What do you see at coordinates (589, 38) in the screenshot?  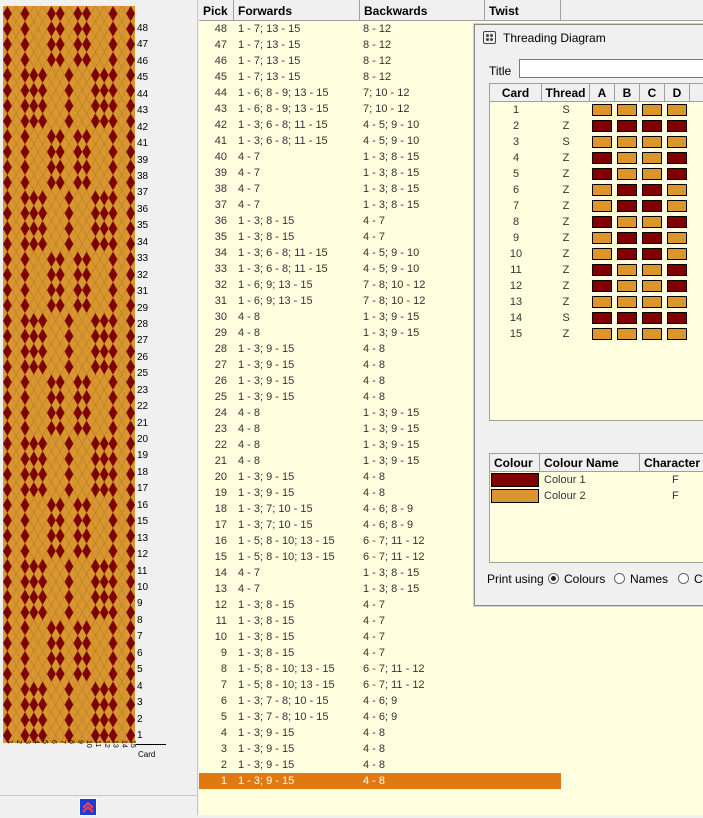 I see `window-title-bar: Threading Diagram` at bounding box center [589, 38].